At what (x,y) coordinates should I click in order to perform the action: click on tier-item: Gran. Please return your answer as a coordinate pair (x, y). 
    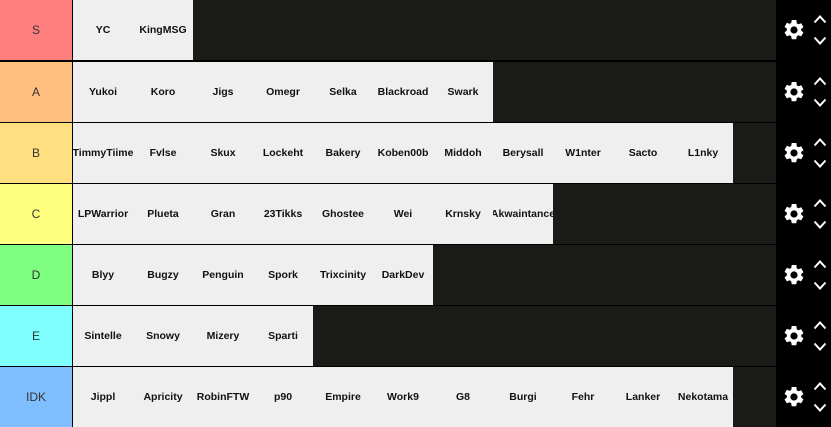
    Looking at the image, I should click on (223, 214).